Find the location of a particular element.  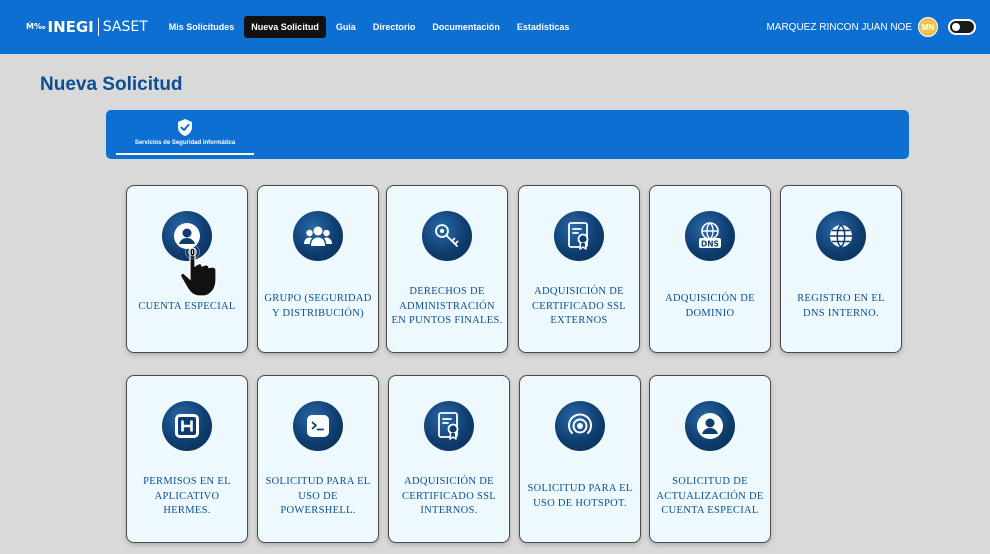

category-tab-seguridad: Servicios de Seguridad informática is located at coordinates (185, 136).